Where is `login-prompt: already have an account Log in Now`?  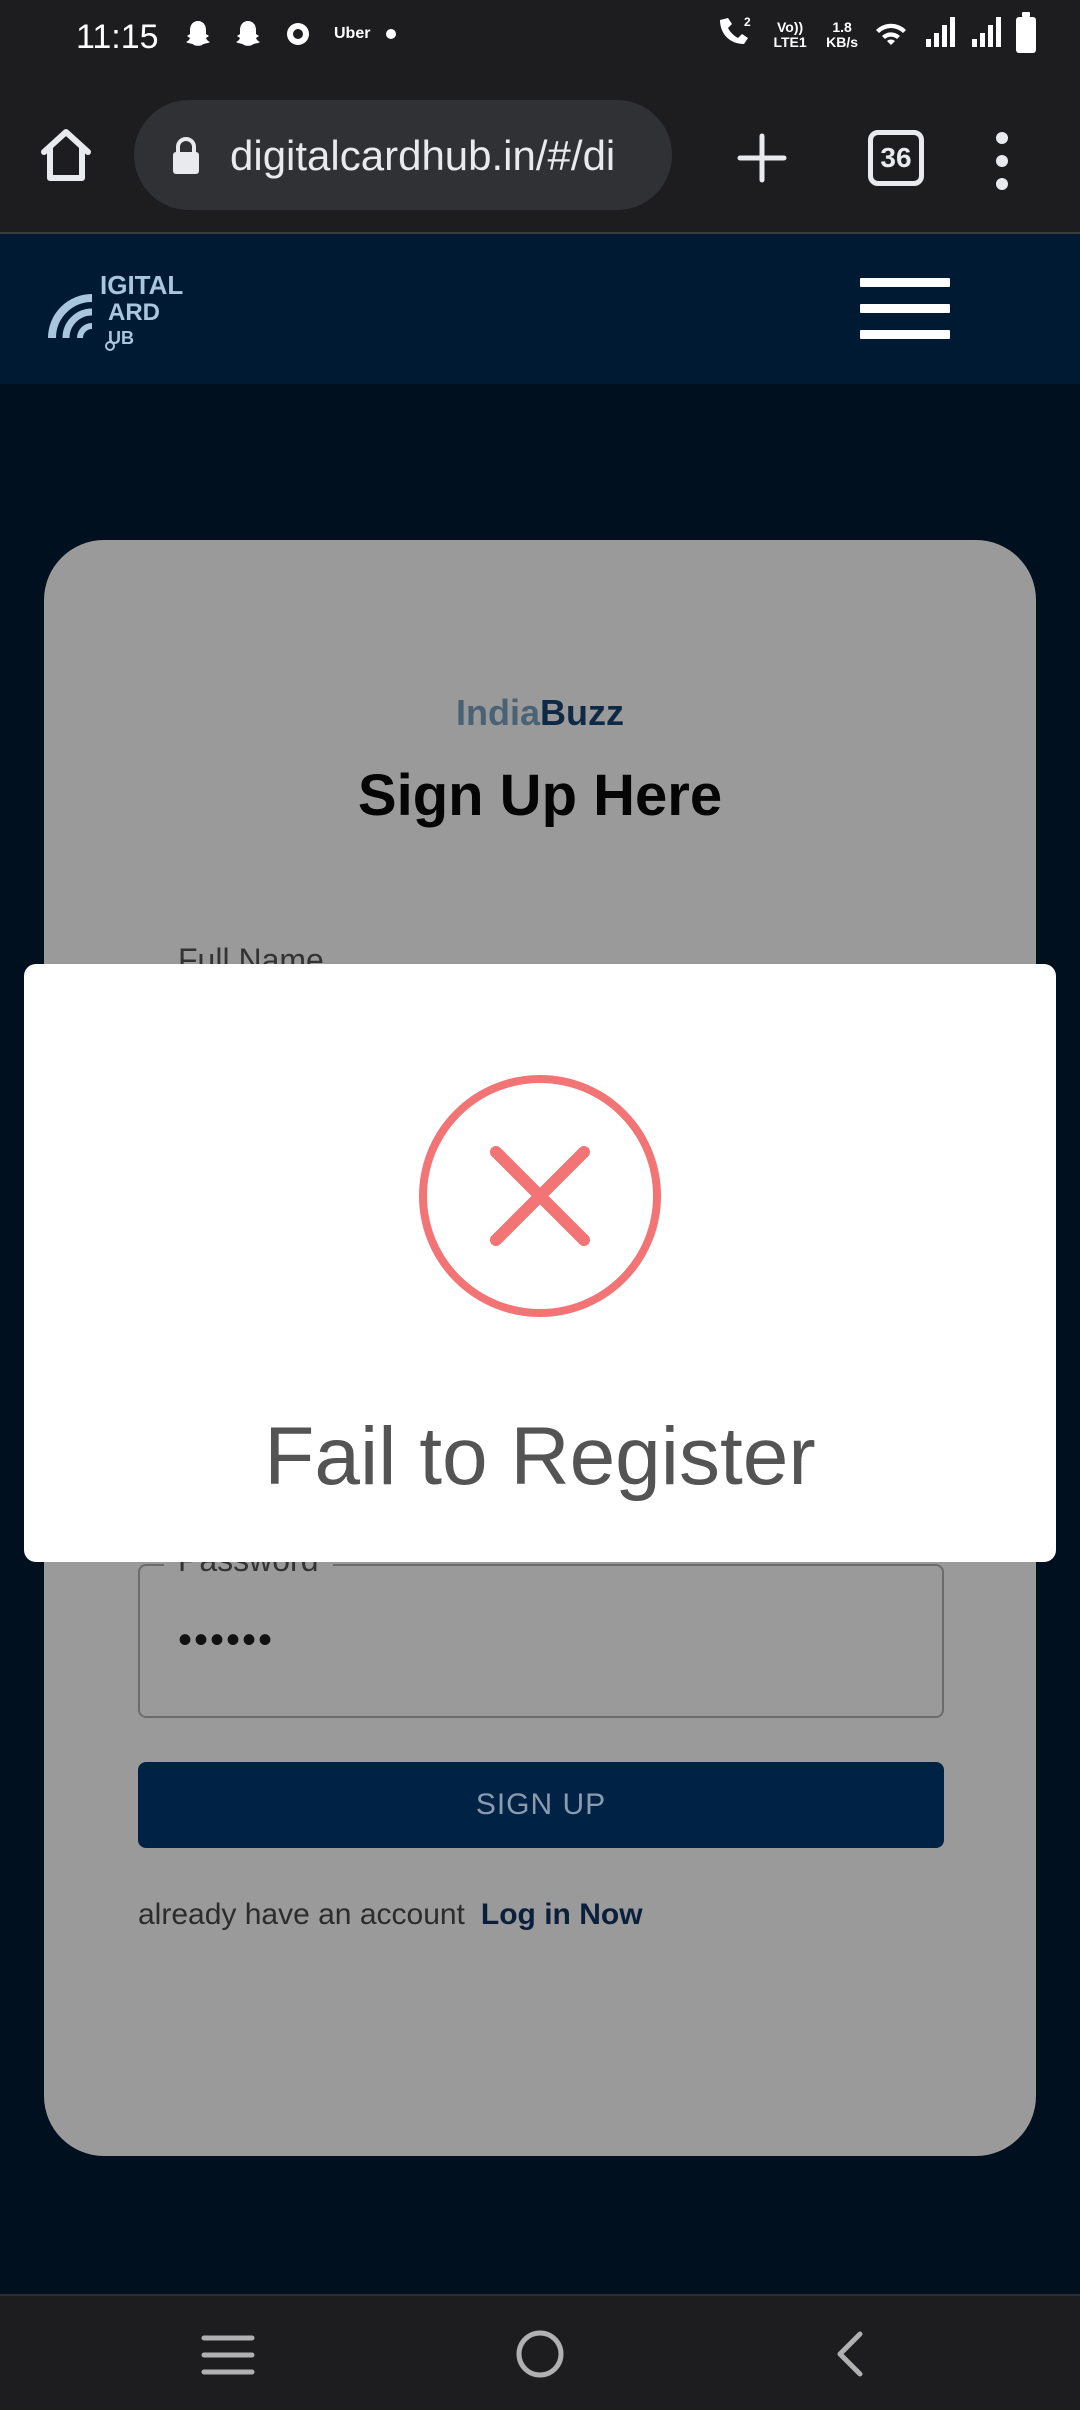
login-prompt: already have an account Log in Now is located at coordinates (390, 1915).